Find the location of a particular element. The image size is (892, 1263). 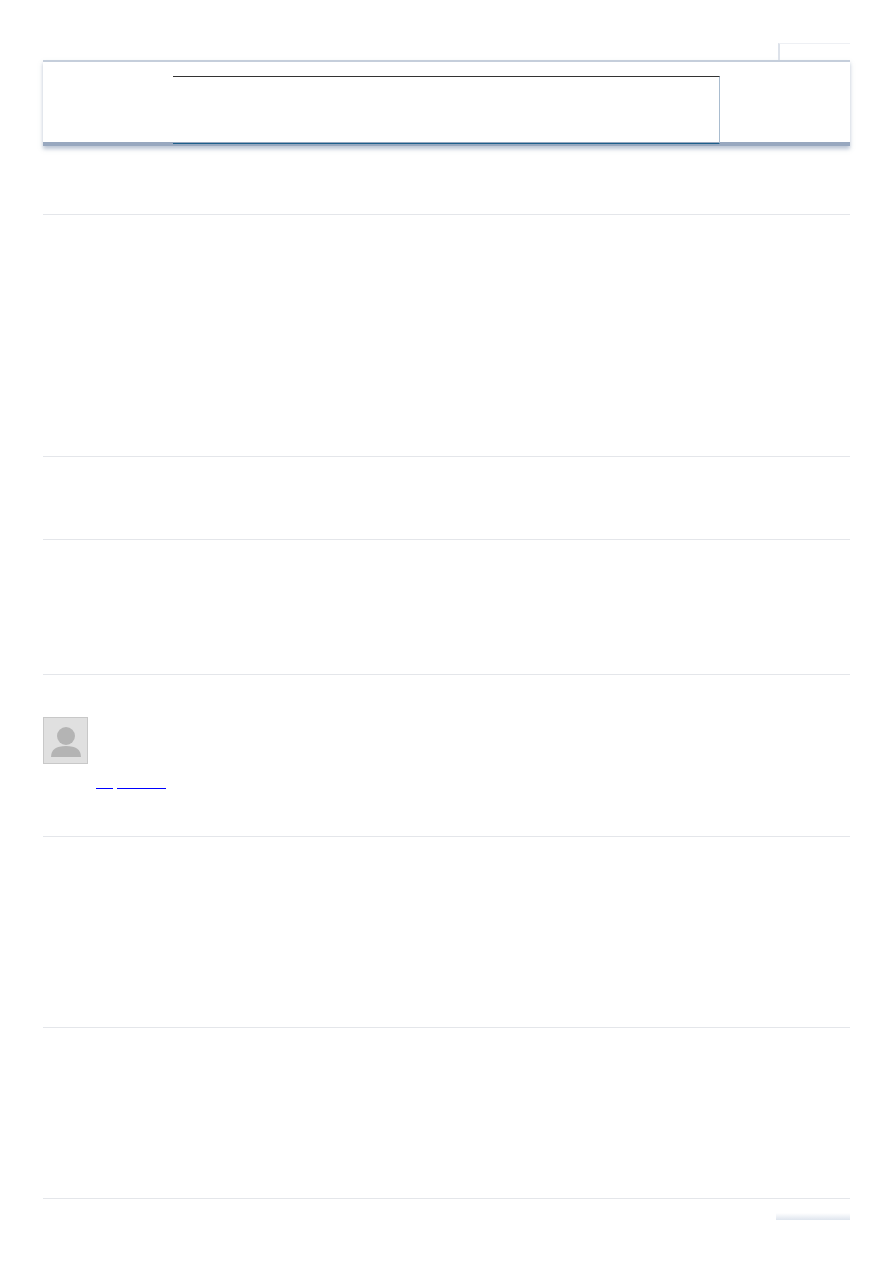

person-icon is located at coordinates (65, 742).